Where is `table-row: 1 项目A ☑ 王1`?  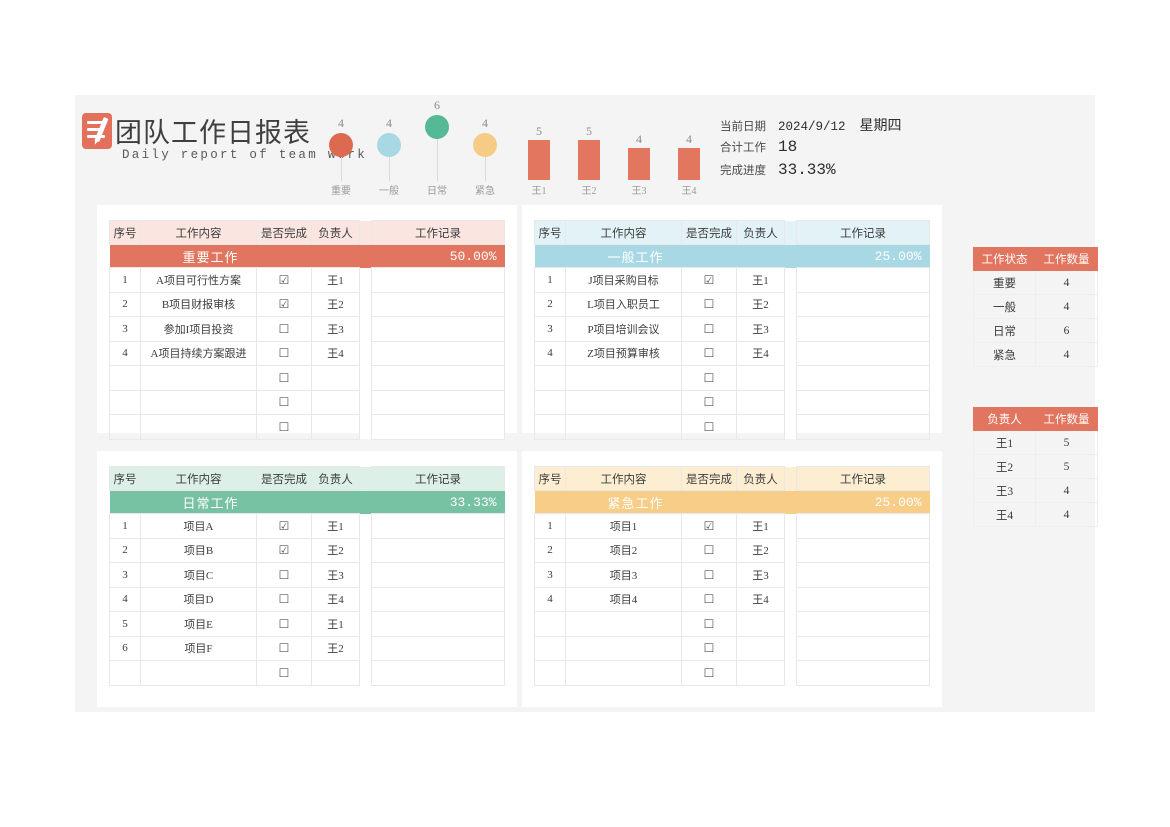
table-row: 1 项目A ☑ 王1 is located at coordinates (307, 526).